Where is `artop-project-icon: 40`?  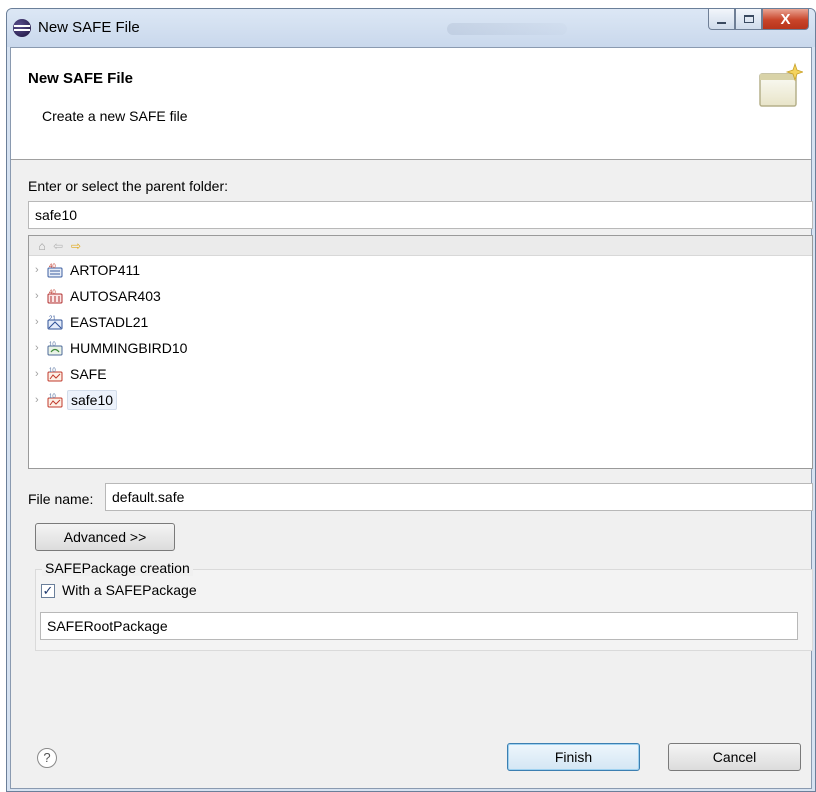 artop-project-icon: 40 is located at coordinates (55, 271).